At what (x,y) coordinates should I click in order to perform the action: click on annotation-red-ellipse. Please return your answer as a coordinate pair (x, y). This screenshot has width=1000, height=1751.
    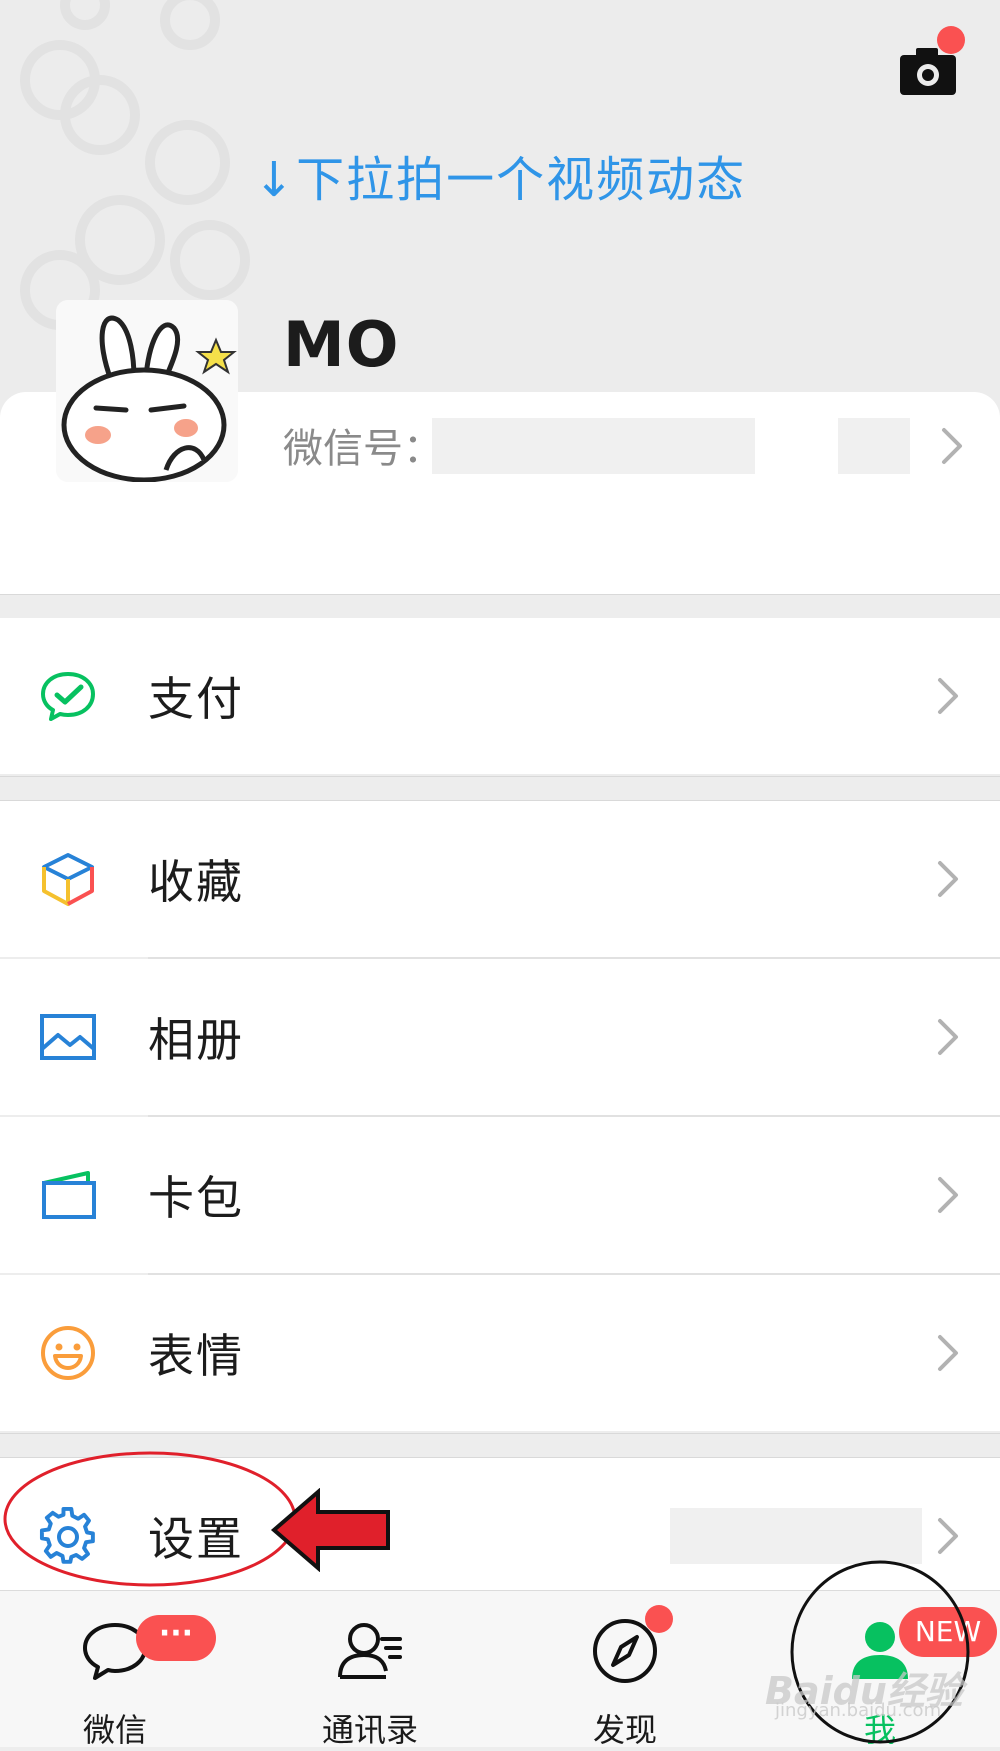
    Looking at the image, I should click on (150, 1519).